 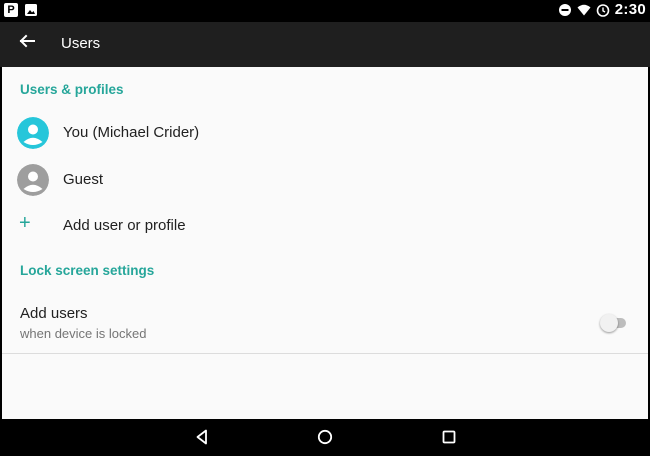 I want to click on back-nav-icon, so click(x=202, y=437).